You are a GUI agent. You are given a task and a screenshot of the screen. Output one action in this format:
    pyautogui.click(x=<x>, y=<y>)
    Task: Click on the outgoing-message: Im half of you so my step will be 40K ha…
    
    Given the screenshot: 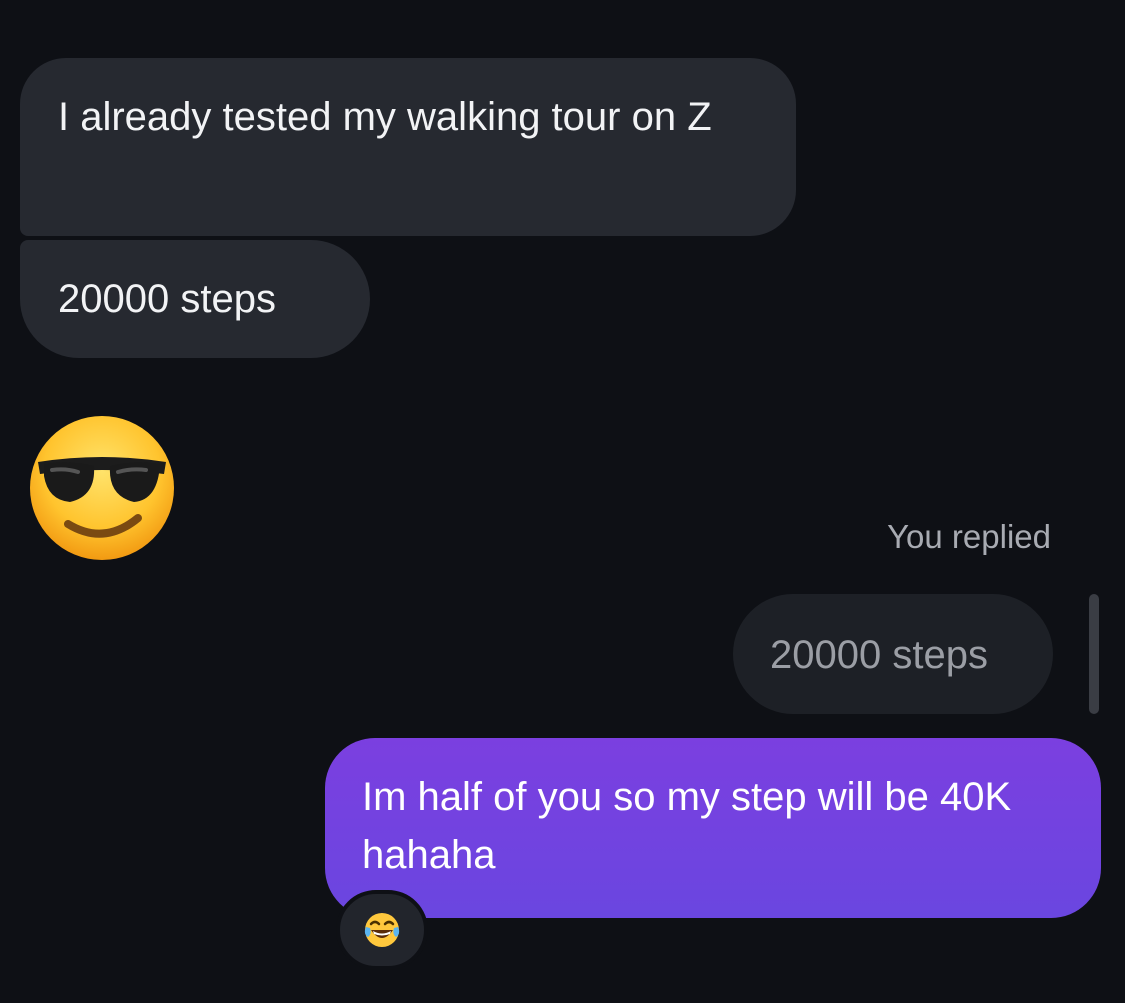 What is the action you would take?
    pyautogui.click(x=713, y=828)
    